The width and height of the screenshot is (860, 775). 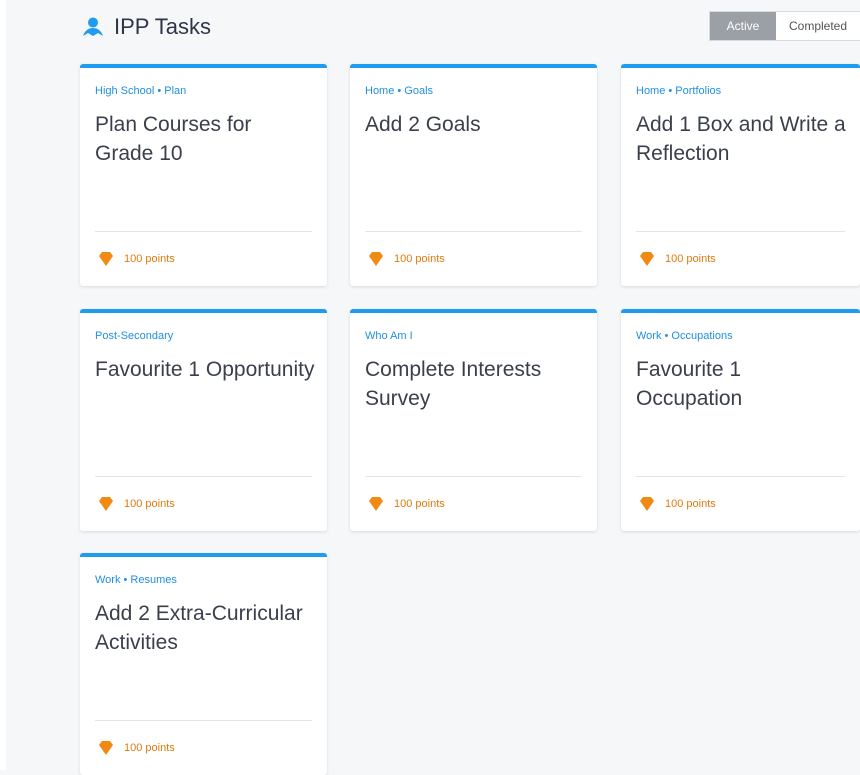 What do you see at coordinates (199, 628) in the screenshot?
I see `task-title: Add 2 Extra-Curricular Activities` at bounding box center [199, 628].